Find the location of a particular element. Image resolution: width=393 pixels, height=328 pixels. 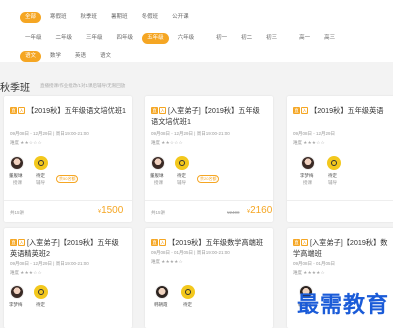

filter-chip: 高一 is located at coordinates (304, 38).